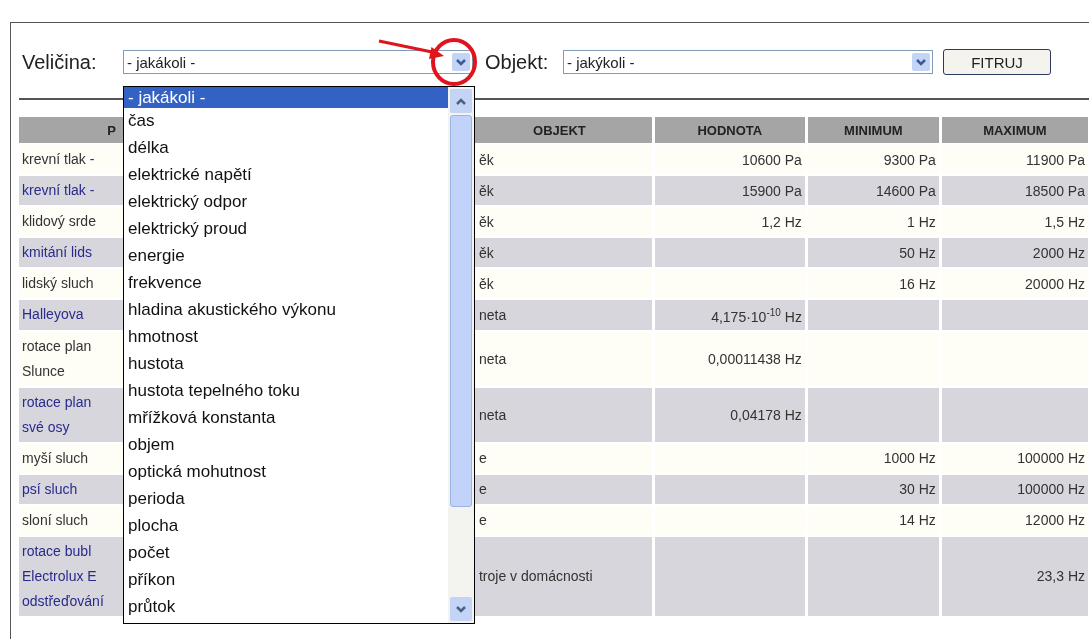  Describe the element at coordinates (1014, 221) in the screenshot. I see `table-cell: 1,5 Hz` at that location.